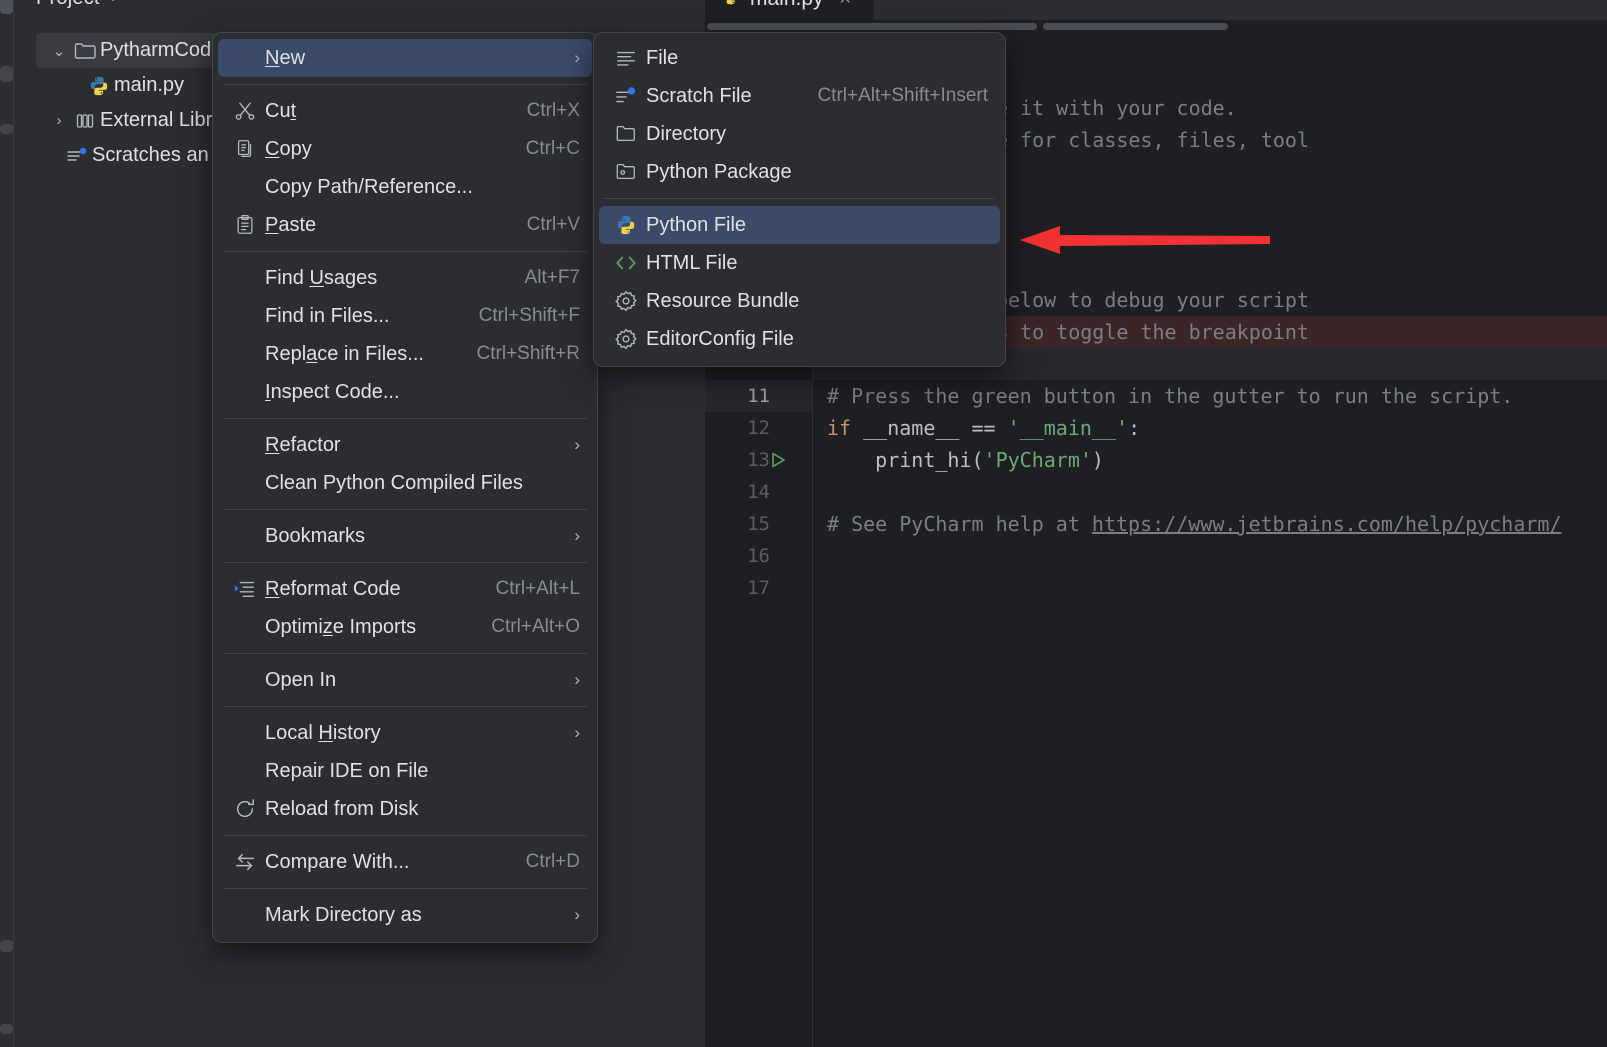 The height and width of the screenshot is (1047, 1607). Describe the element at coordinates (405, 58) in the screenshot. I see `menu-item-new: New ›` at that location.